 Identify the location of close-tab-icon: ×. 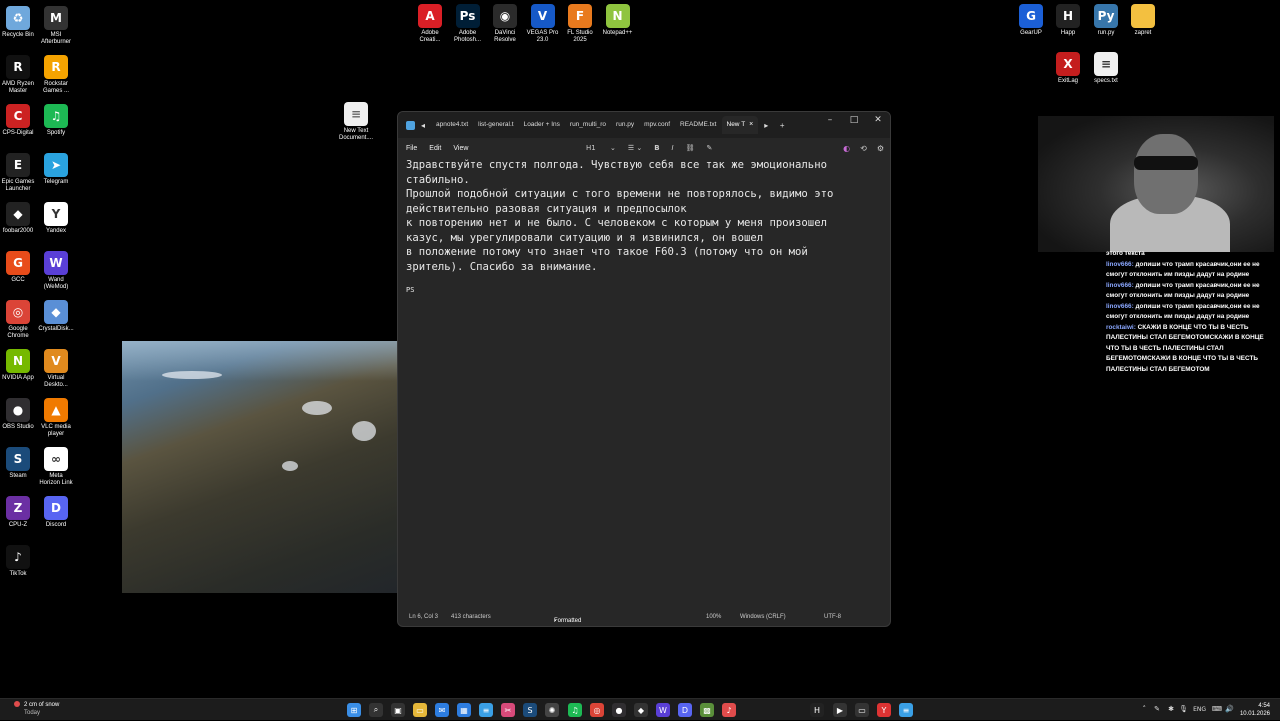
(751, 124).